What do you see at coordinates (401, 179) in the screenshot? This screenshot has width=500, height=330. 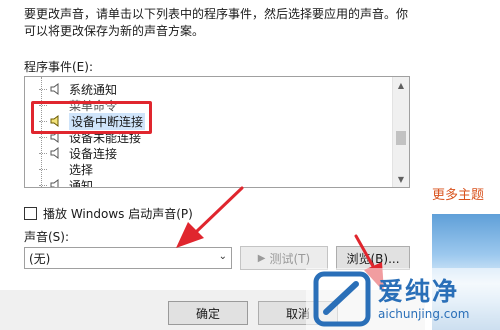 I see `scroll-down-icon: ▼` at bounding box center [401, 179].